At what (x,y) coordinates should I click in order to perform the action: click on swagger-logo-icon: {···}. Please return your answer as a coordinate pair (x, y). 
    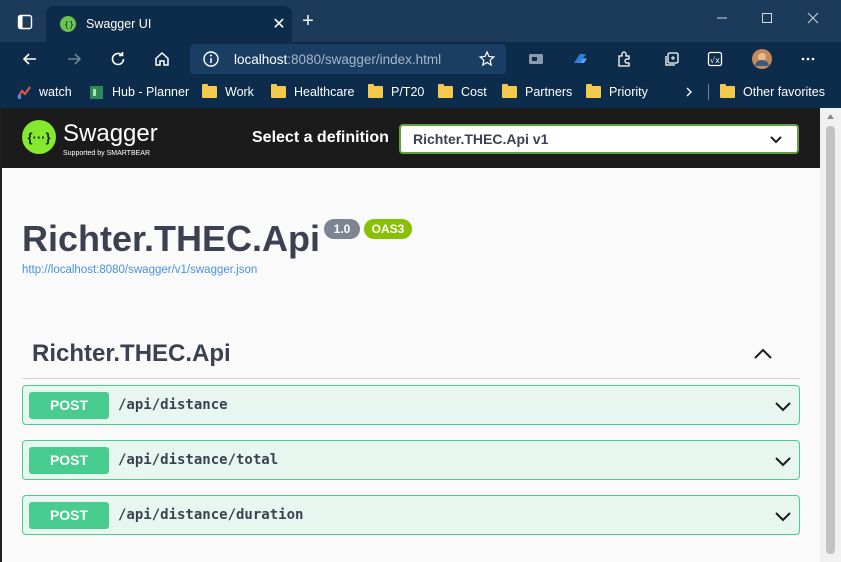
    Looking at the image, I should click on (39, 137).